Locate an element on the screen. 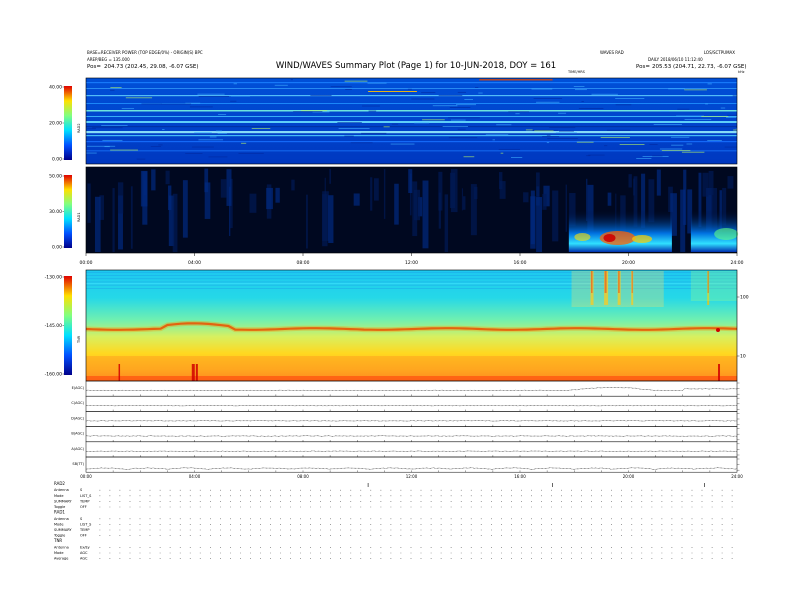 The height and width of the screenshot is (612, 792). rad1-hotspot is located at coordinates (609, 238).